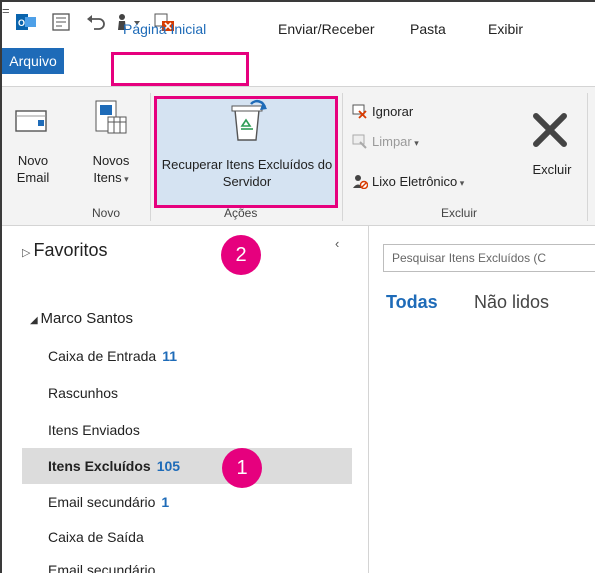 The width and height of the screenshot is (595, 573). What do you see at coordinates (164, 29) in the screenshot?
I see `tab-home: Página Inicial` at bounding box center [164, 29].